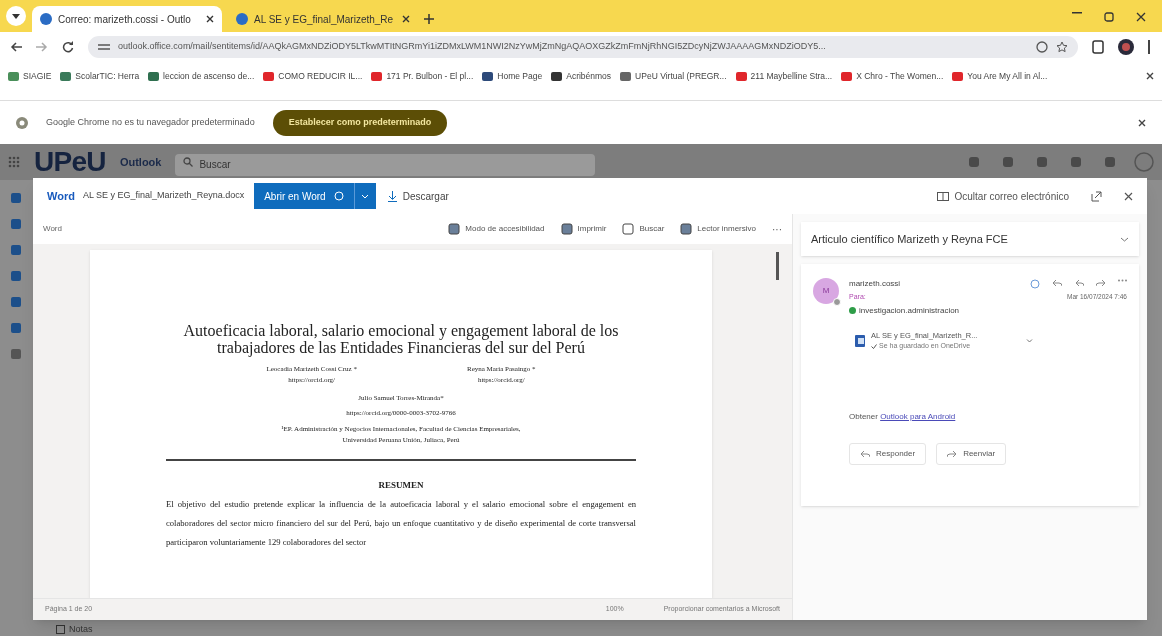 The width and height of the screenshot is (1162, 636). Describe the element at coordinates (401, 523) in the screenshot. I see `abstract-paragraph: El objetivo del estudio pretende explicar la influencia de la autoeficacia laboral y el salario emocional sobre el engagement en colaboradores del sector micro financiero del sur del Perú, bajo un enfoque cuantitativo y de diseño experimental de corte transversal participaron voluntariamente 129 colaboradores del sector` at that location.